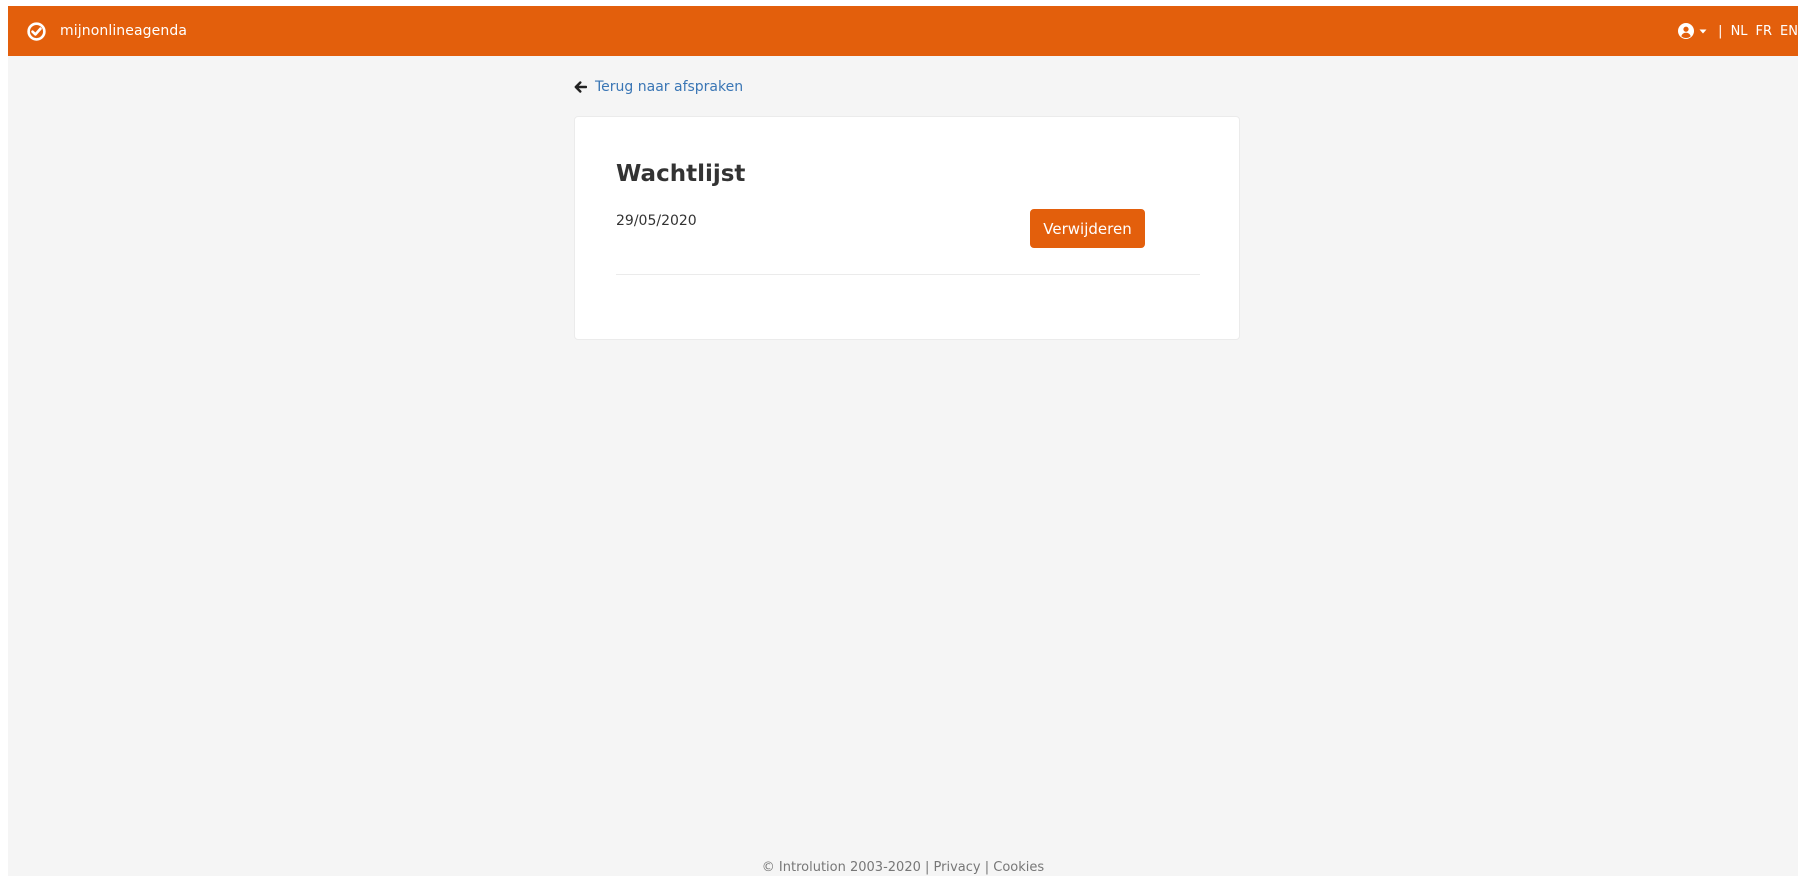 Image resolution: width=1798 pixels, height=876 pixels. What do you see at coordinates (124, 31) in the screenshot?
I see `brand-name: mijnonlineagenda` at bounding box center [124, 31].